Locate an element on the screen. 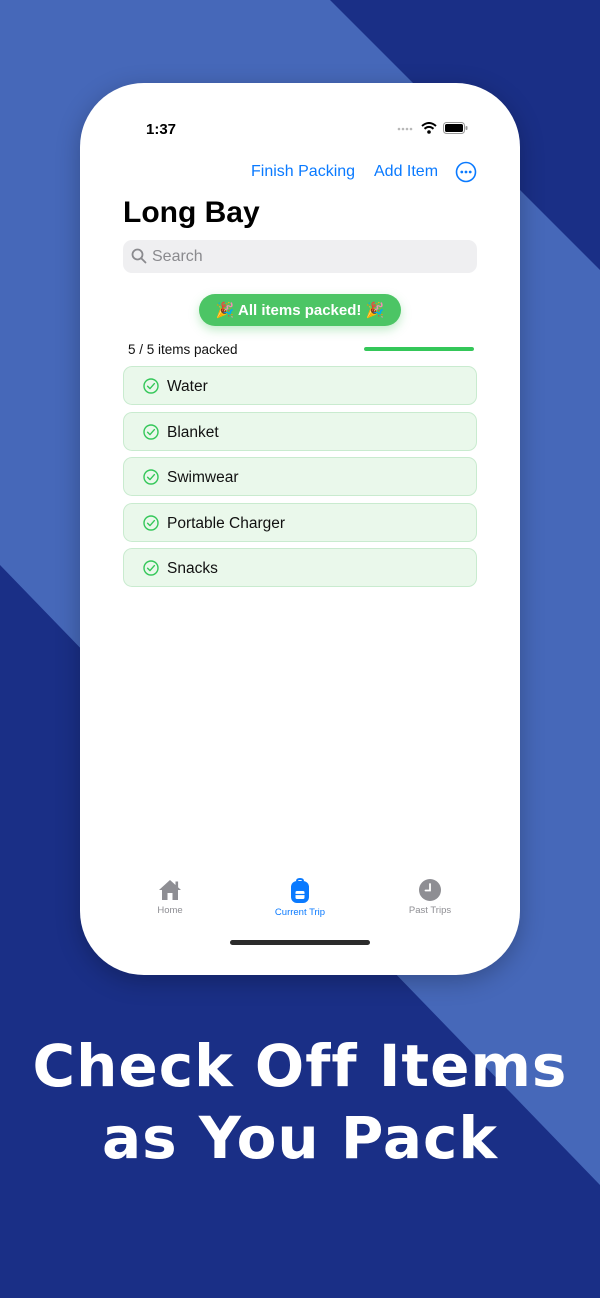 Image resolution: width=600 pixels, height=1298 pixels. tab-bar: Home Current Trip Past Trips is located at coordinates (300, 903).